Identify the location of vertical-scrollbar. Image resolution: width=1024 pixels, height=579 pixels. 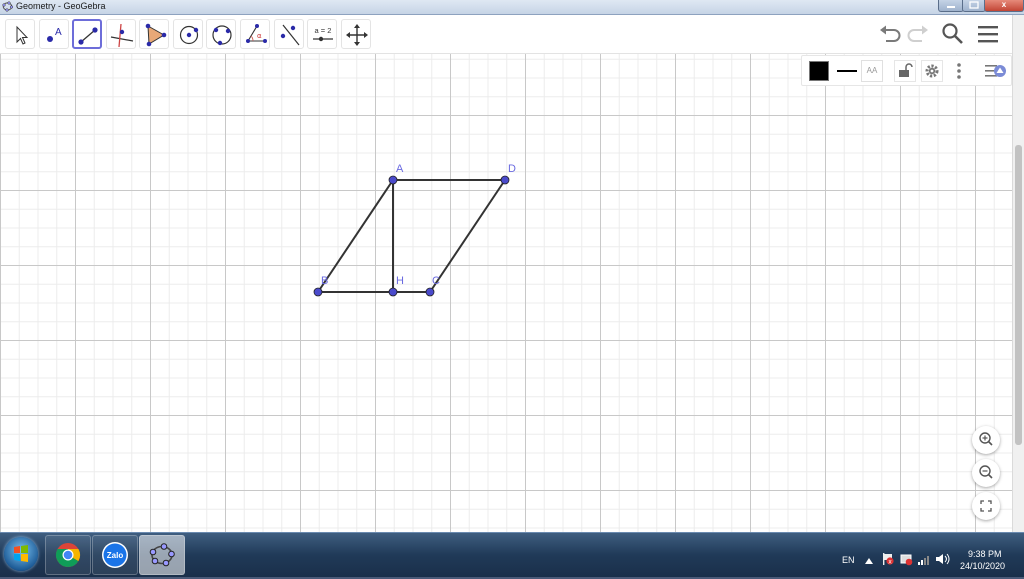
(1018, 273).